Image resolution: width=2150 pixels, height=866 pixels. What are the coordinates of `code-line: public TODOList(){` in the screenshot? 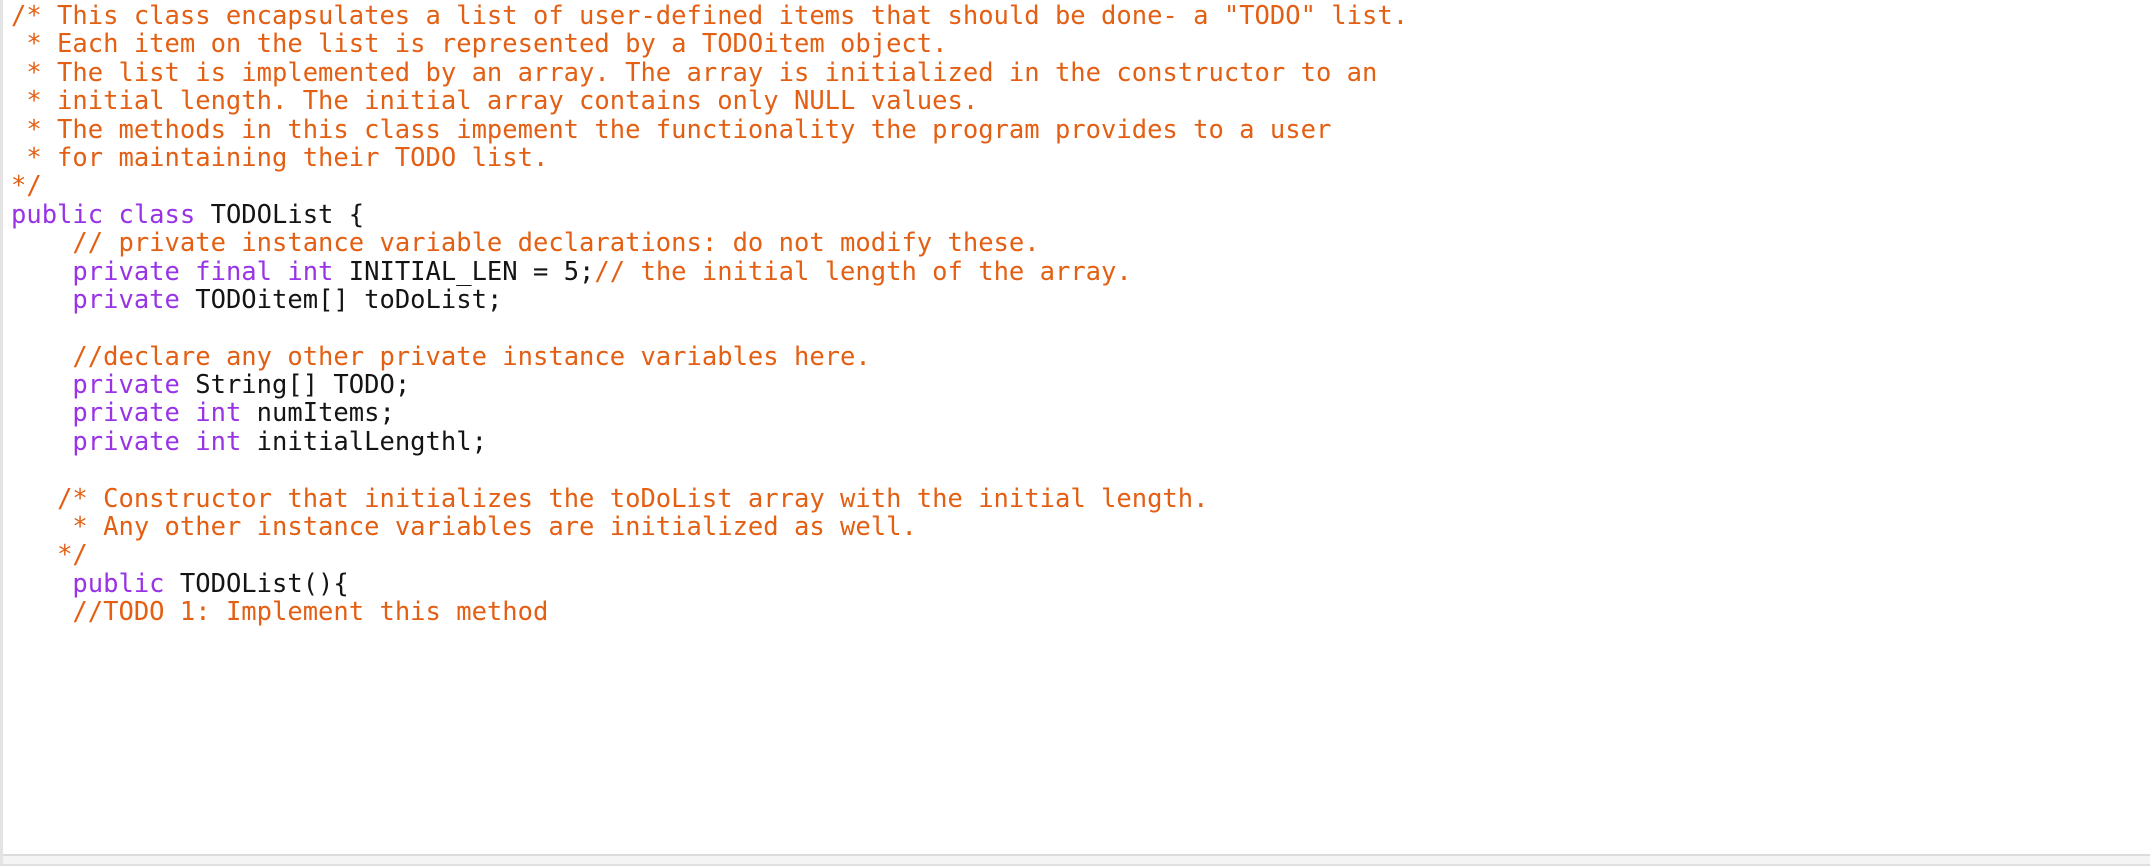 It's located at (1076, 584).